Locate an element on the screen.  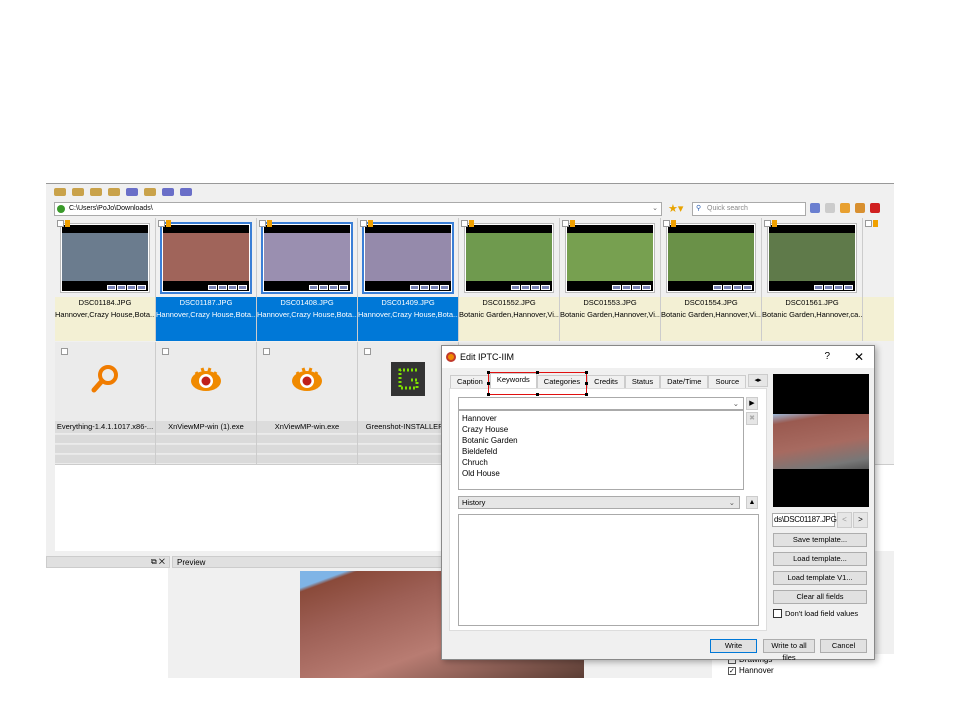
history-dropdown: History ⌄ is located at coordinates (599, 502).